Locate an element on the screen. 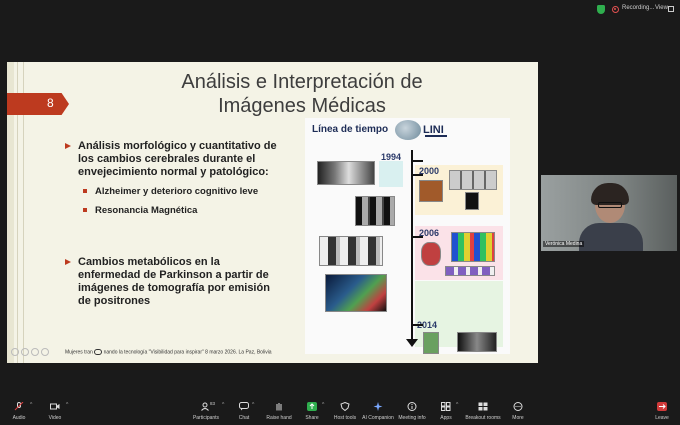  share-button: Share is located at coordinates (312, 411).